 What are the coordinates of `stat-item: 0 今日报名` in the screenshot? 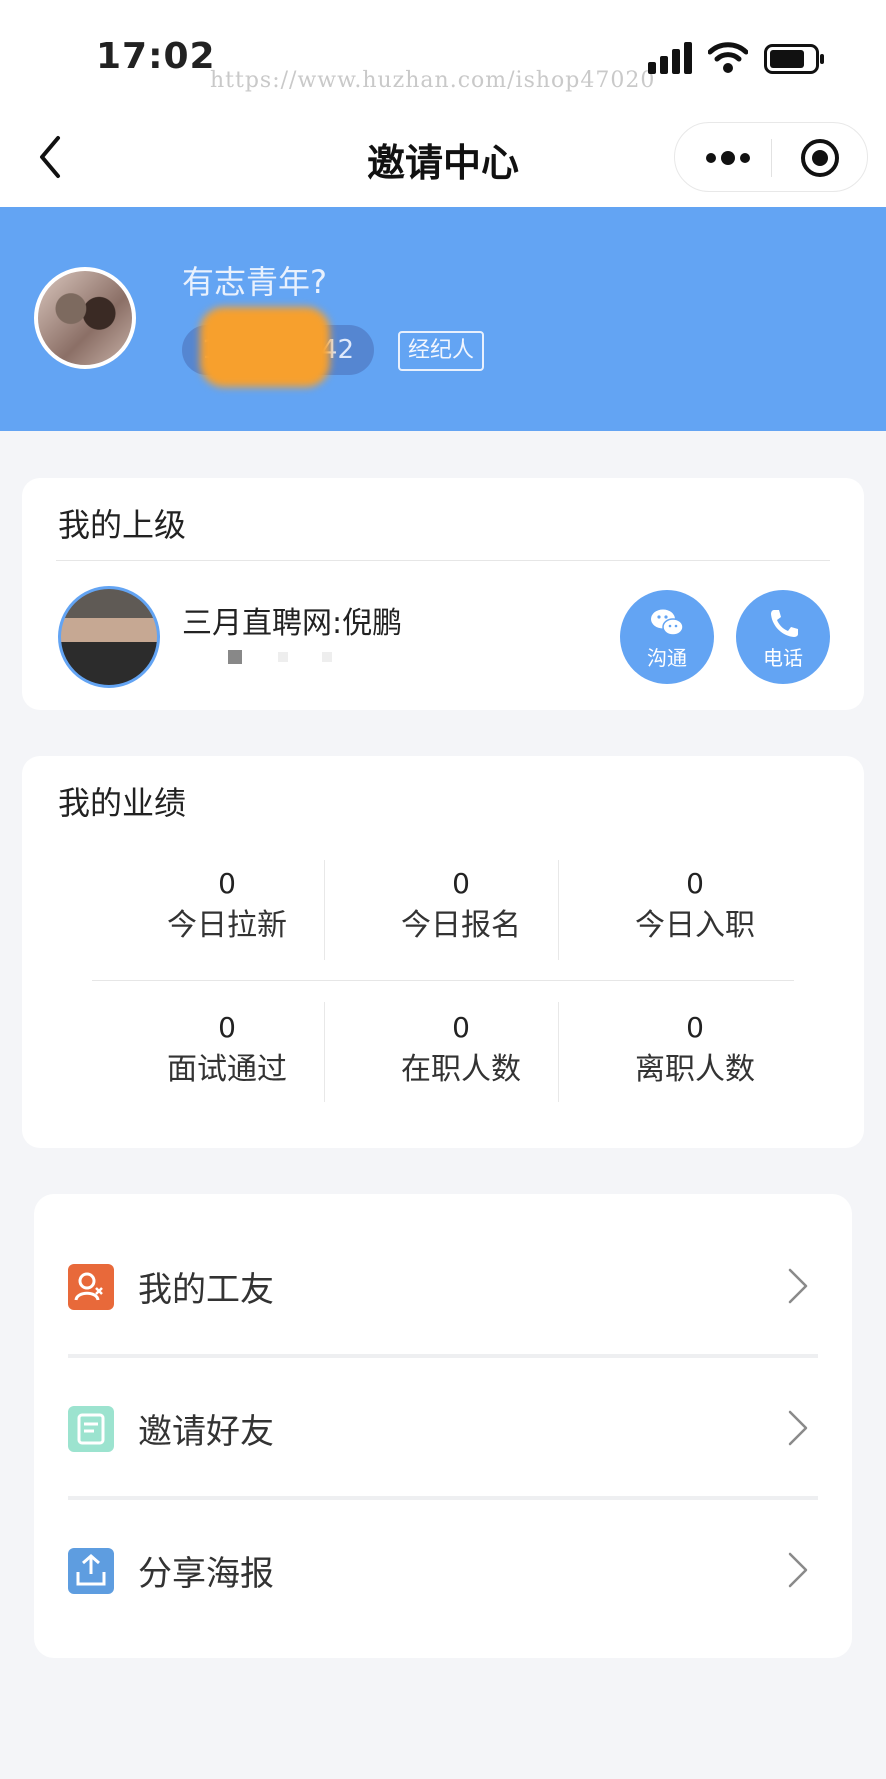 It's located at (461, 906).